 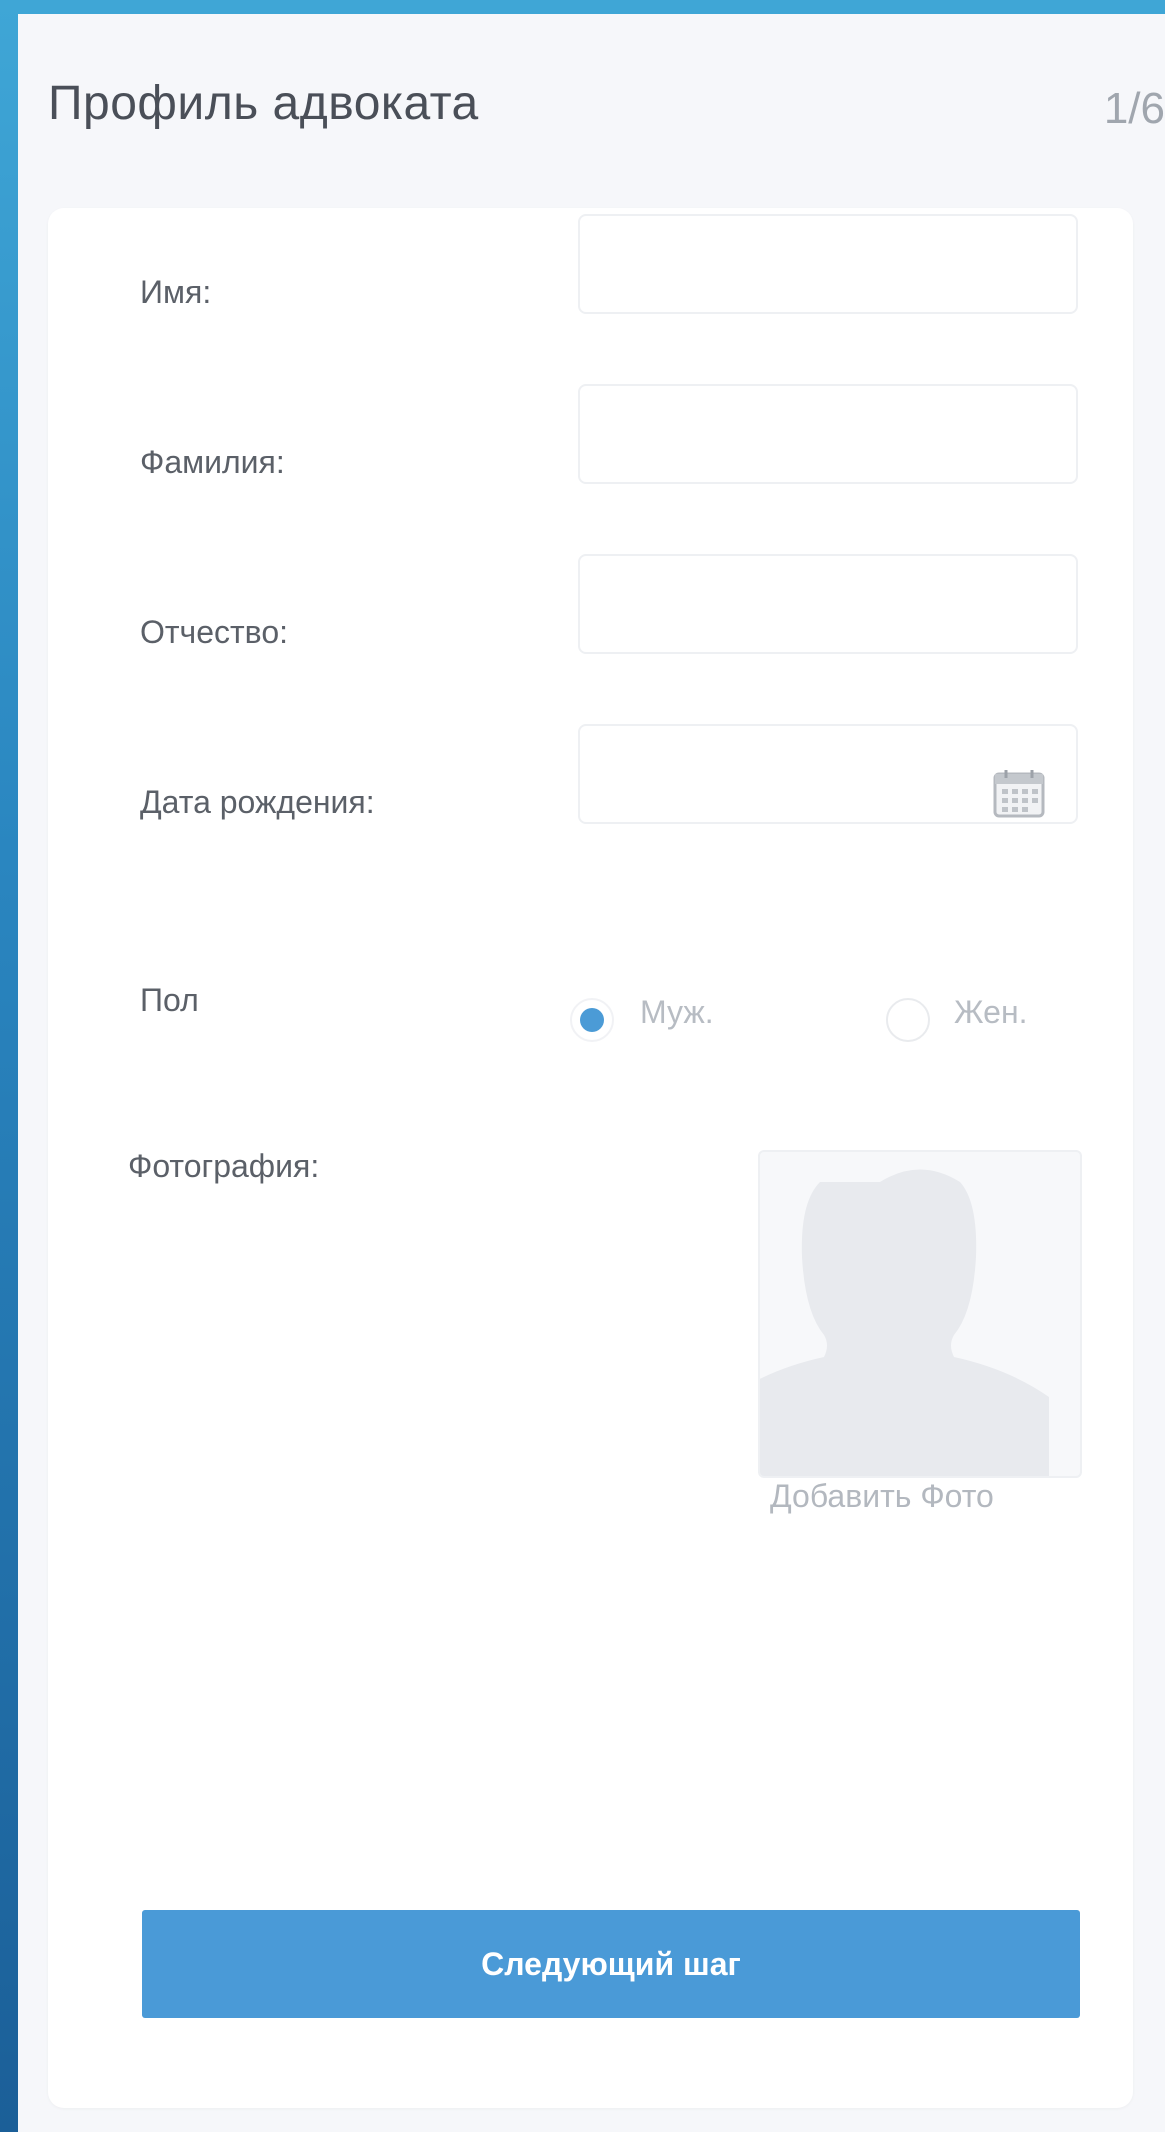 What do you see at coordinates (991, 1012) in the screenshot?
I see `gender-female-label: Жен.` at bounding box center [991, 1012].